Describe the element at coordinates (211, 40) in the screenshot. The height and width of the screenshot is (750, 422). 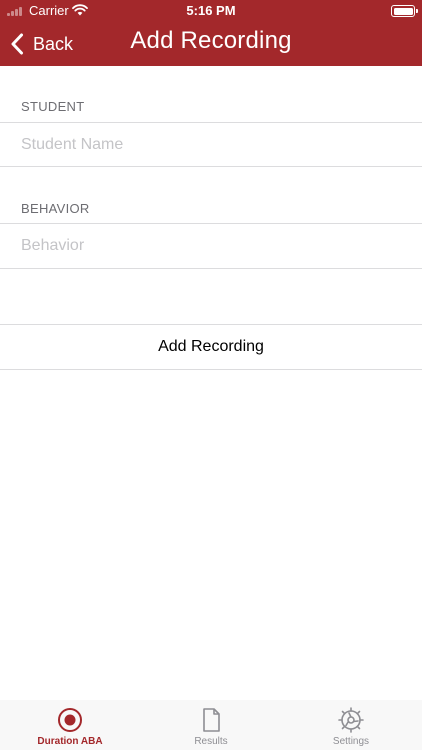
I see `page-title: Add Recording` at that location.